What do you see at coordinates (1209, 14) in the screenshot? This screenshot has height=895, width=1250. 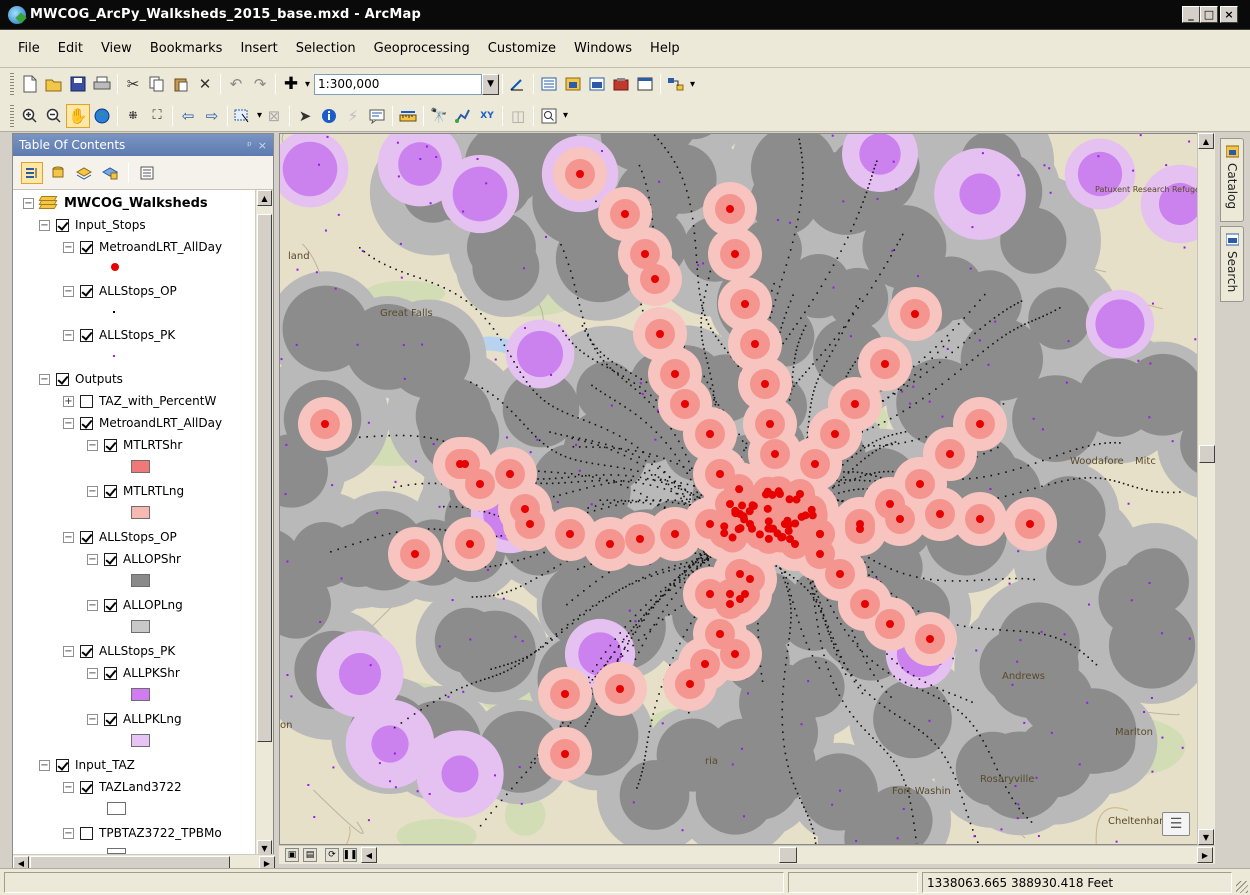 I see `maximize-button: □` at bounding box center [1209, 14].